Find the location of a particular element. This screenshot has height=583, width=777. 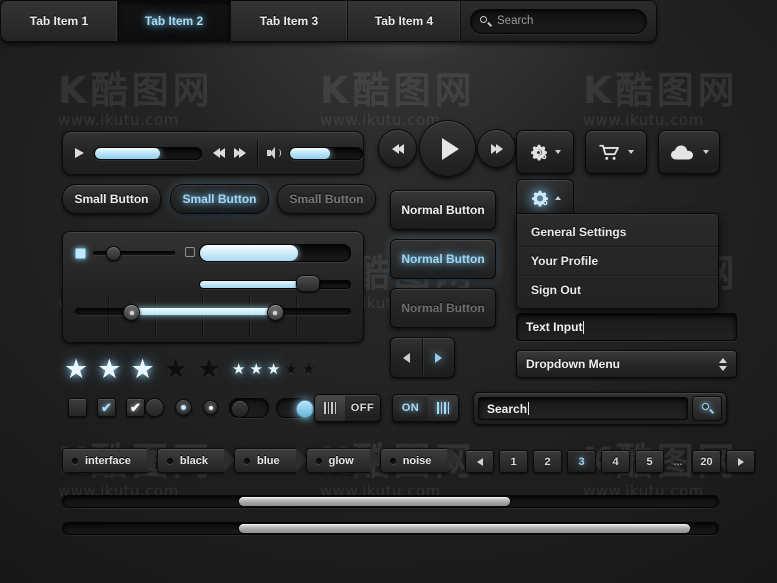

menu-item-general-settings: General Settings is located at coordinates (617, 232).